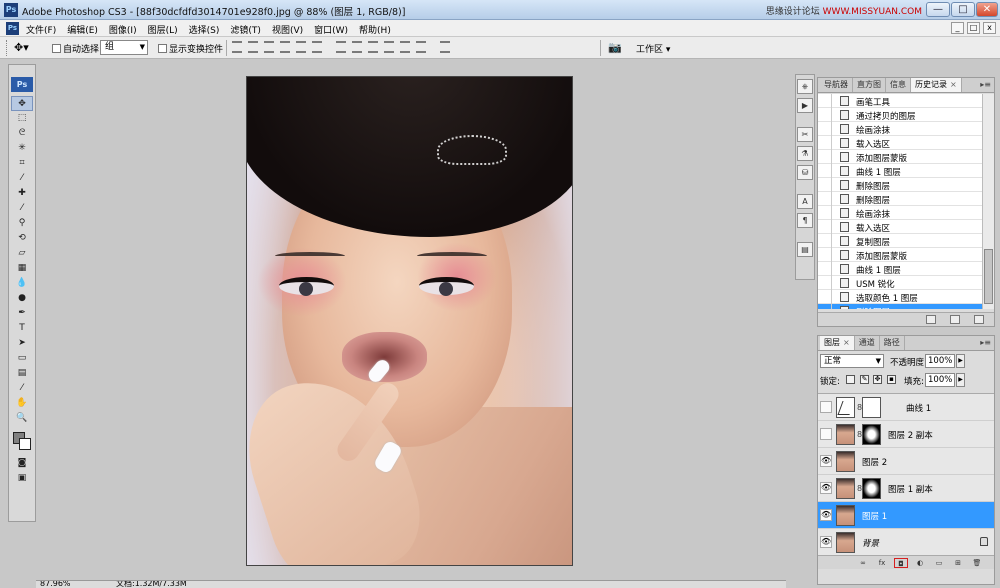  I want to click on zoom-level: 87.96%, so click(55, 584).